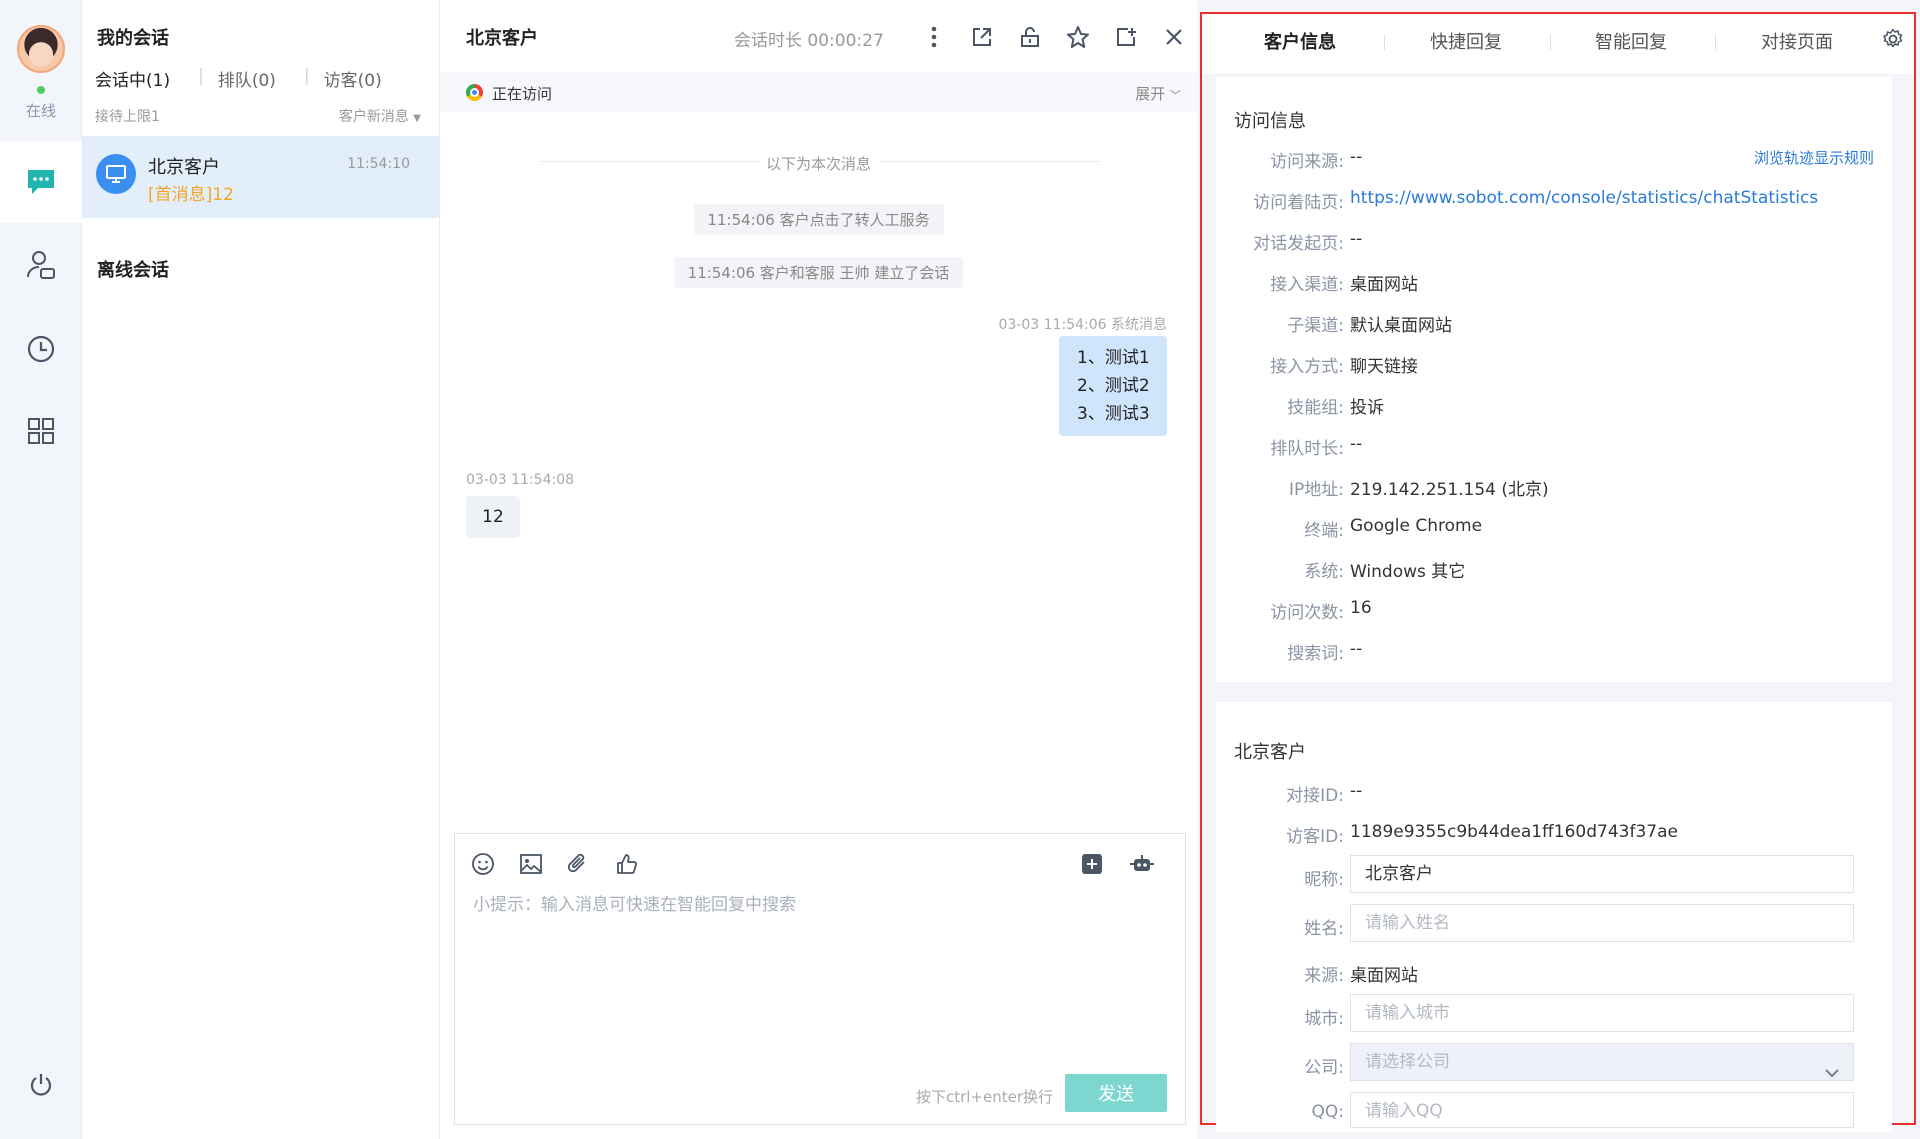  Describe the element at coordinates (1174, 37) in the screenshot. I see `close-icon` at that location.